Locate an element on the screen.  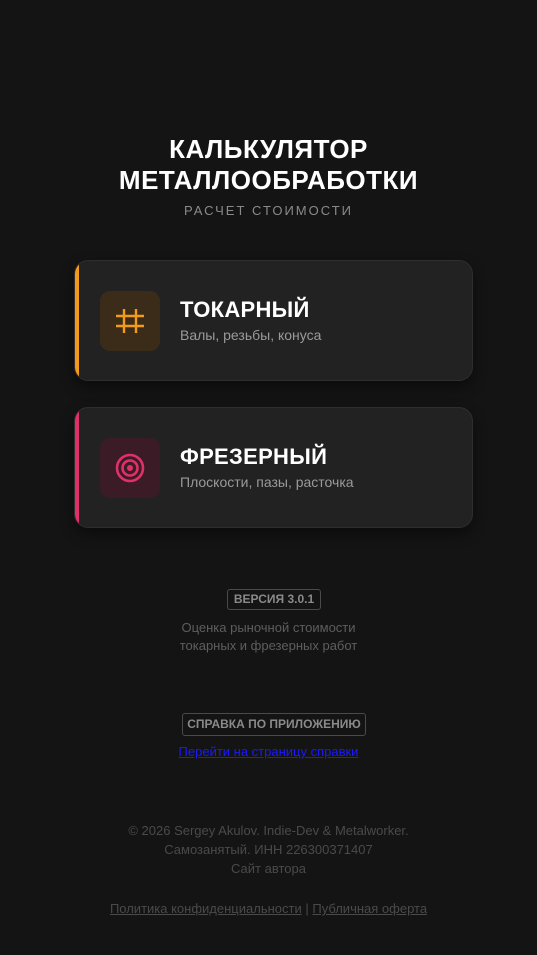
page-subtitle: РАСЧЕТ СТОИМОСТИ is located at coordinates (268, 210).